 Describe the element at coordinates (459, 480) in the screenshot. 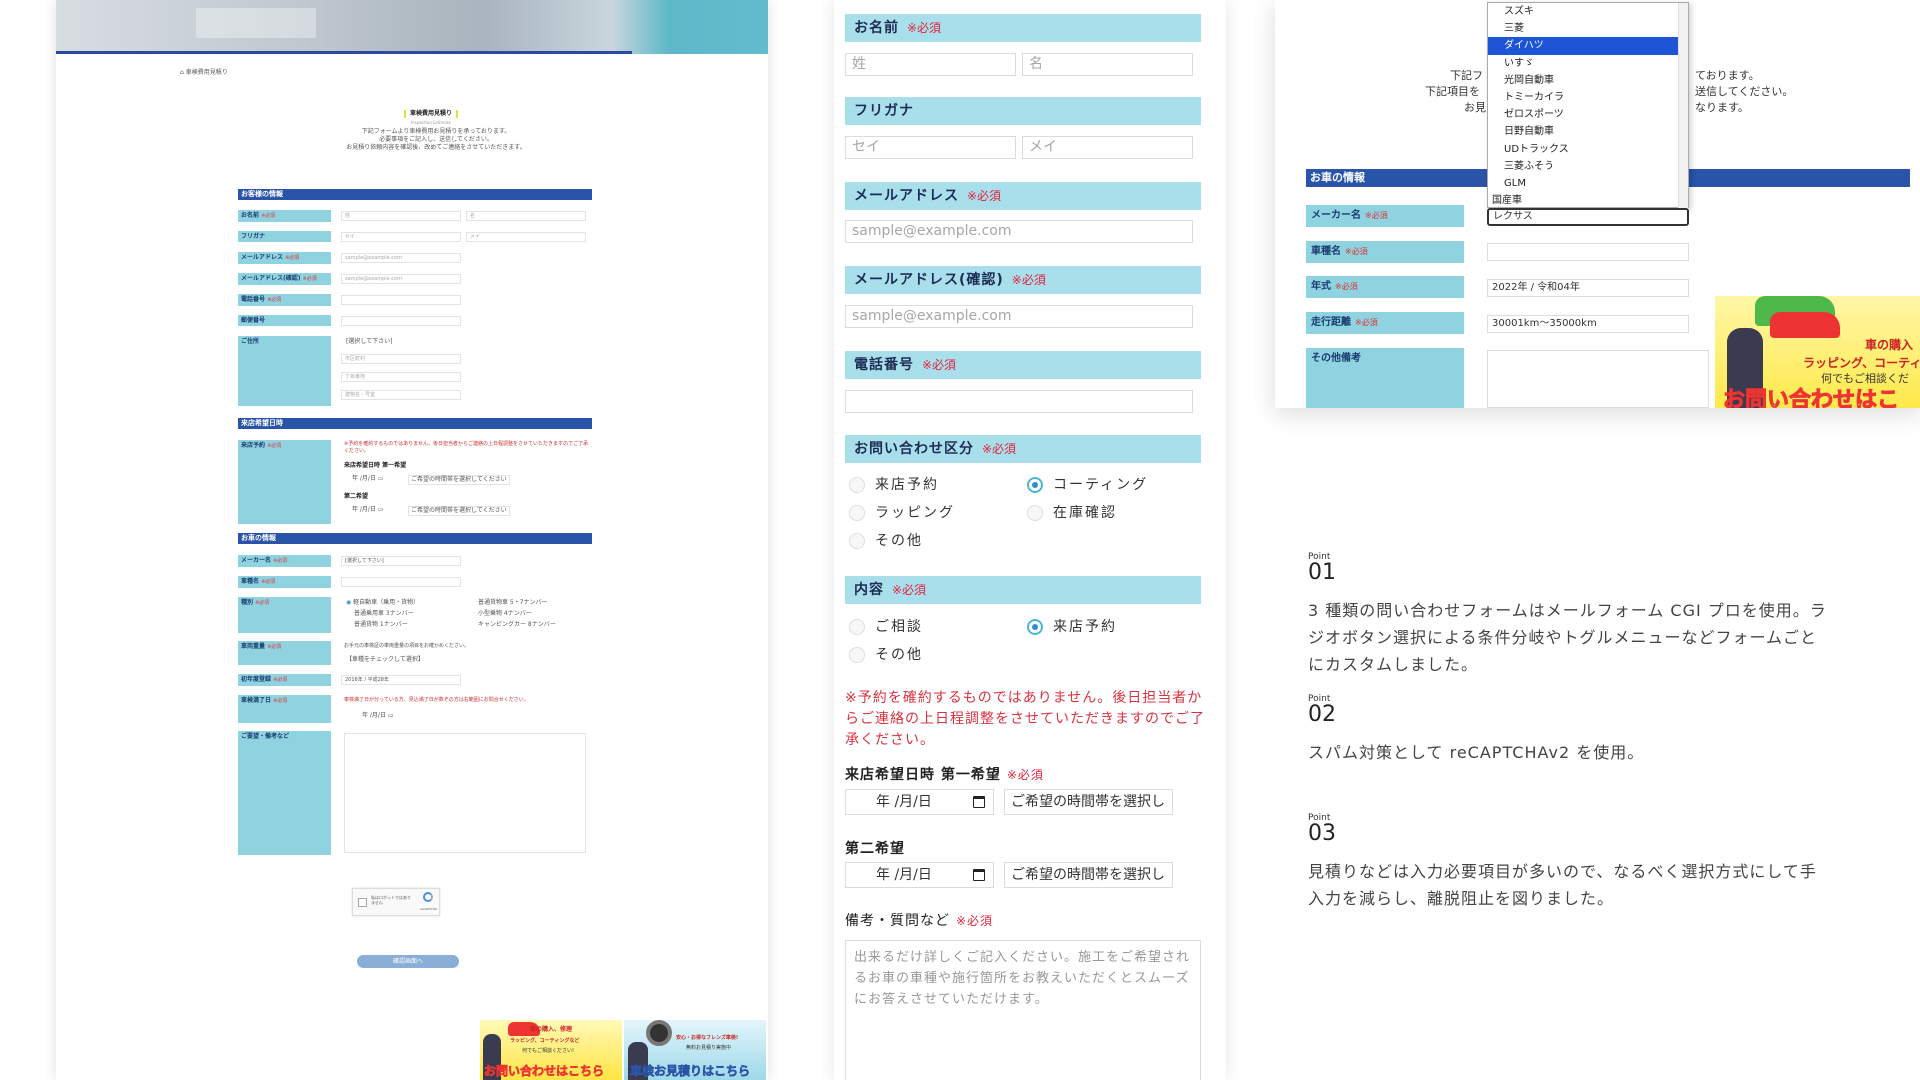

I see `visit-first-time: ご希望の時間帯を選択してください` at that location.